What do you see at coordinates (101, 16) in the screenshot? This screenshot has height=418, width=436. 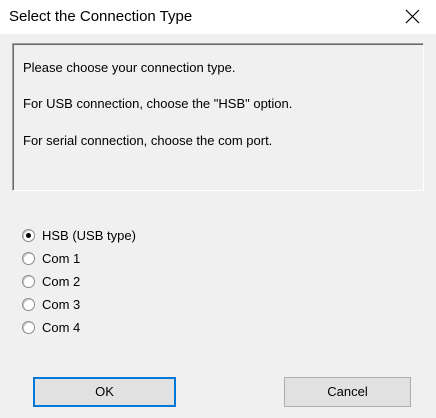 I see `window-title: Select the Connection Type` at bounding box center [101, 16].